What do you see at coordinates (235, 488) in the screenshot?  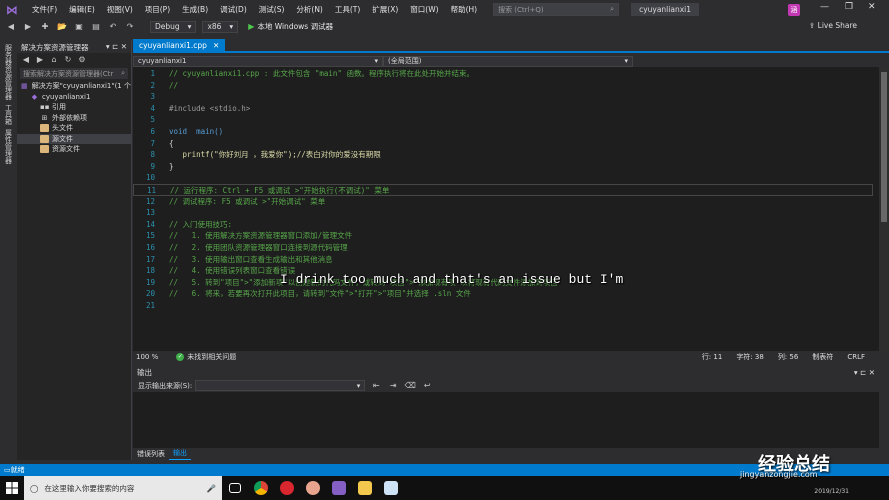 I see `task-view-icon` at bounding box center [235, 488].